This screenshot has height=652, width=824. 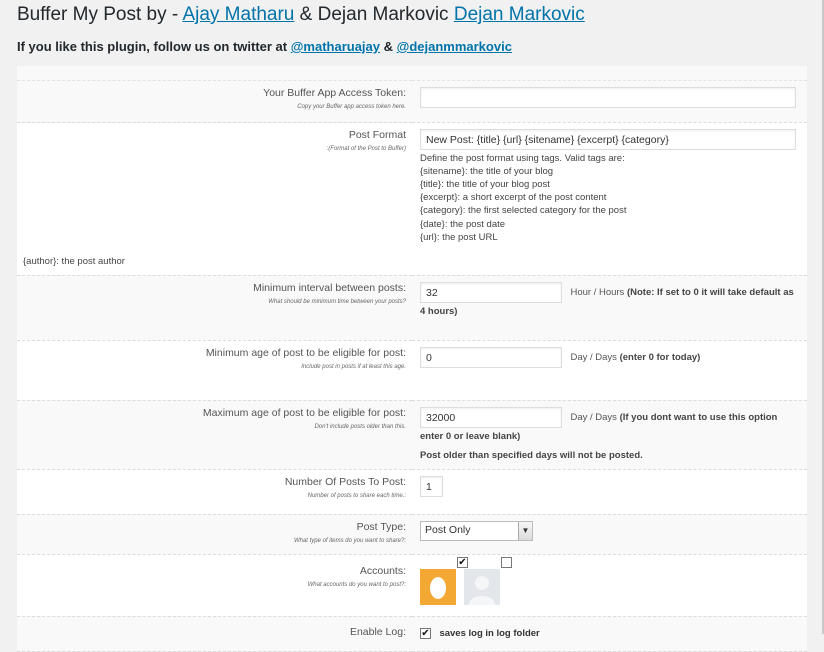 I want to click on post-format-hint: :(Format of the Post to Buffer), so click(x=366, y=148).